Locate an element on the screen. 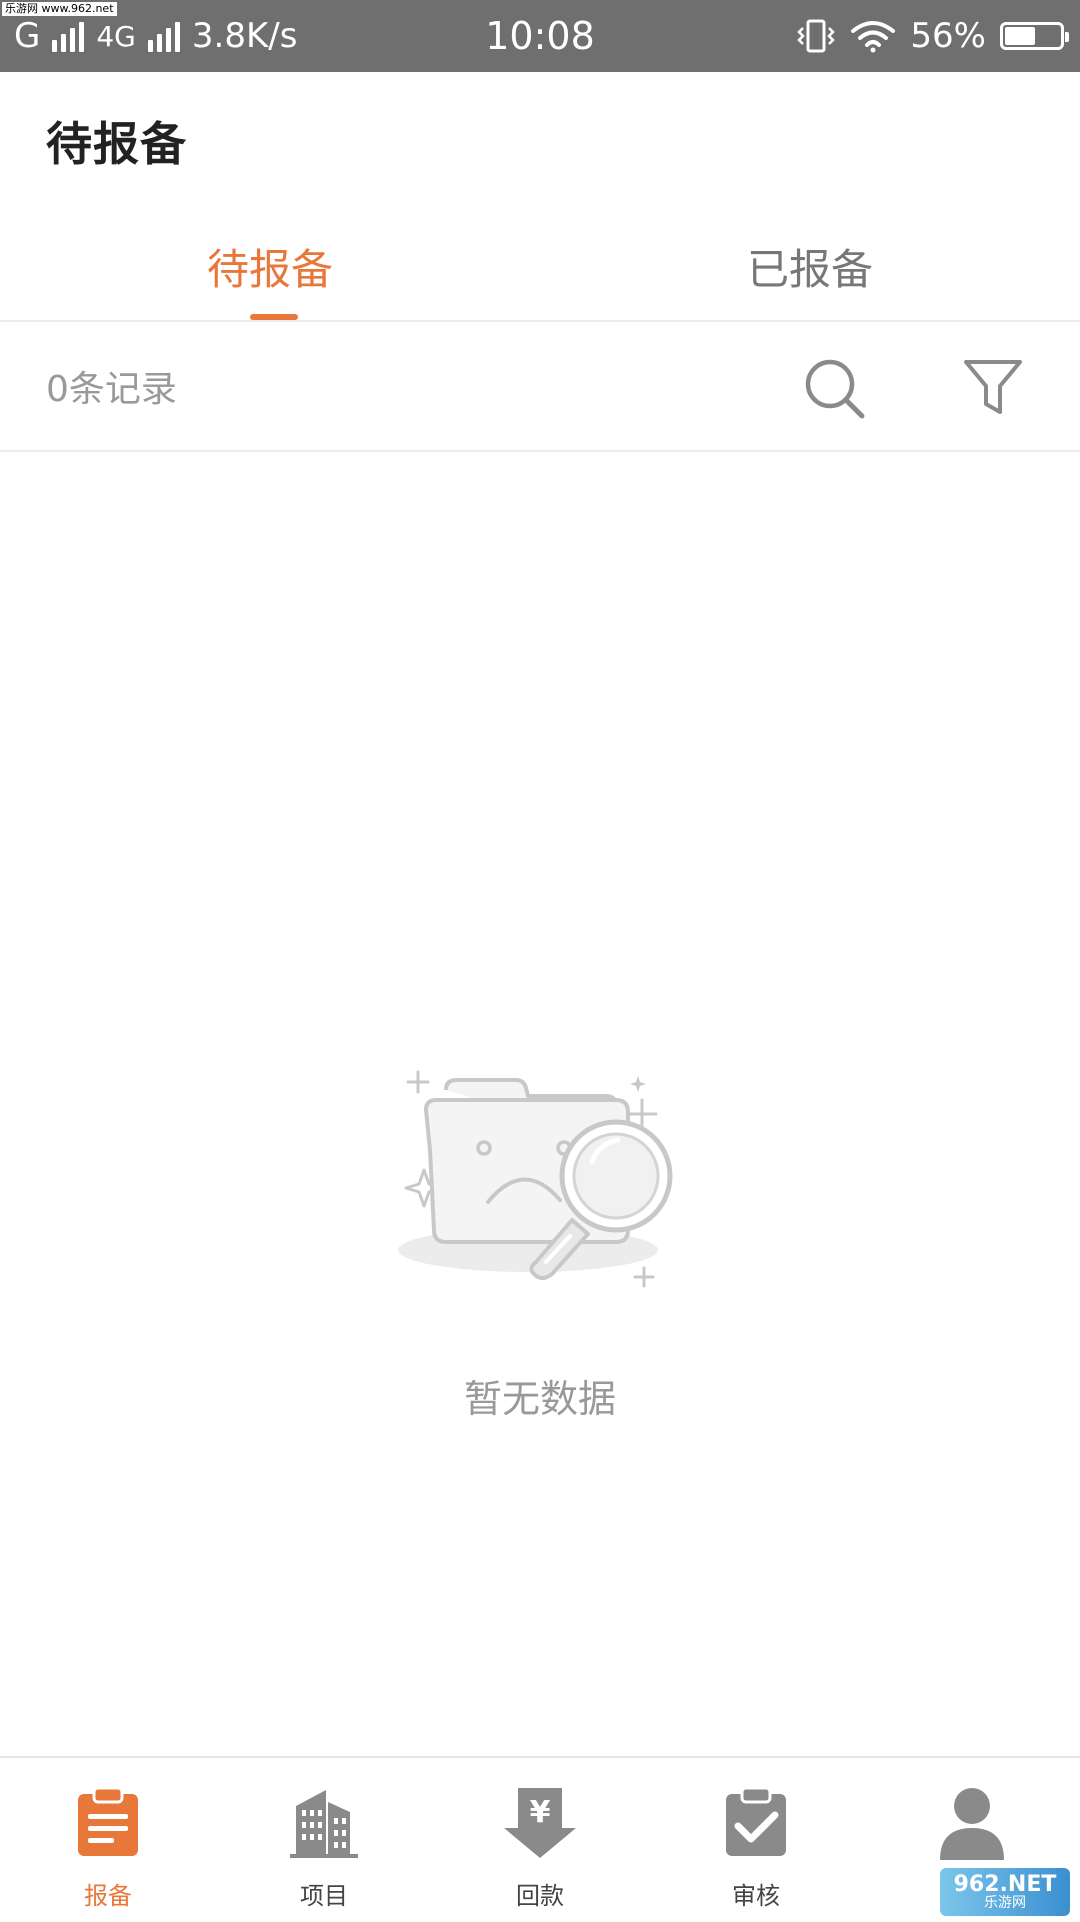 This screenshot has height=1922, width=1080. tab-bar: 待报备 已报备 is located at coordinates (540, 271).